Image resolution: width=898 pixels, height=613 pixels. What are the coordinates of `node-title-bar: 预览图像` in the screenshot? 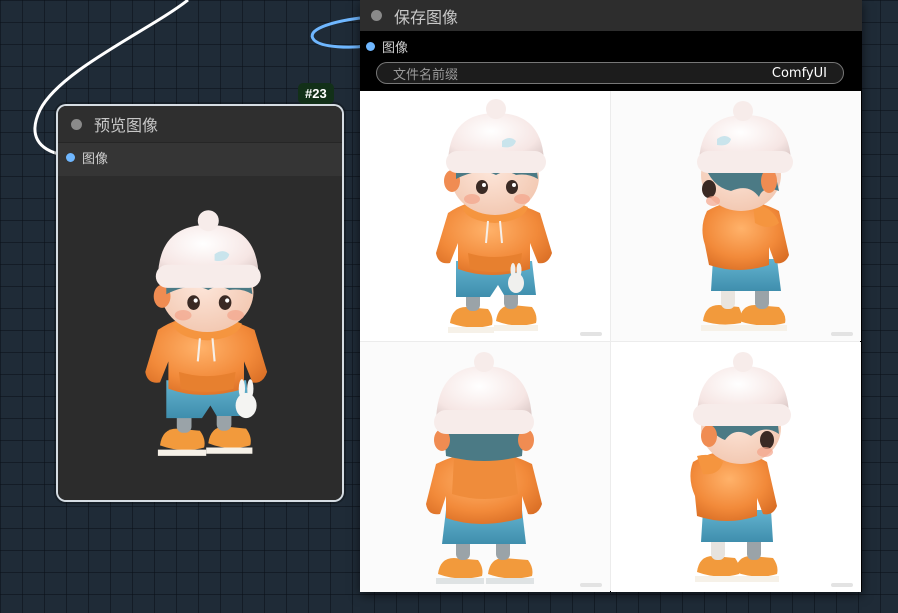 It's located at (200, 124).